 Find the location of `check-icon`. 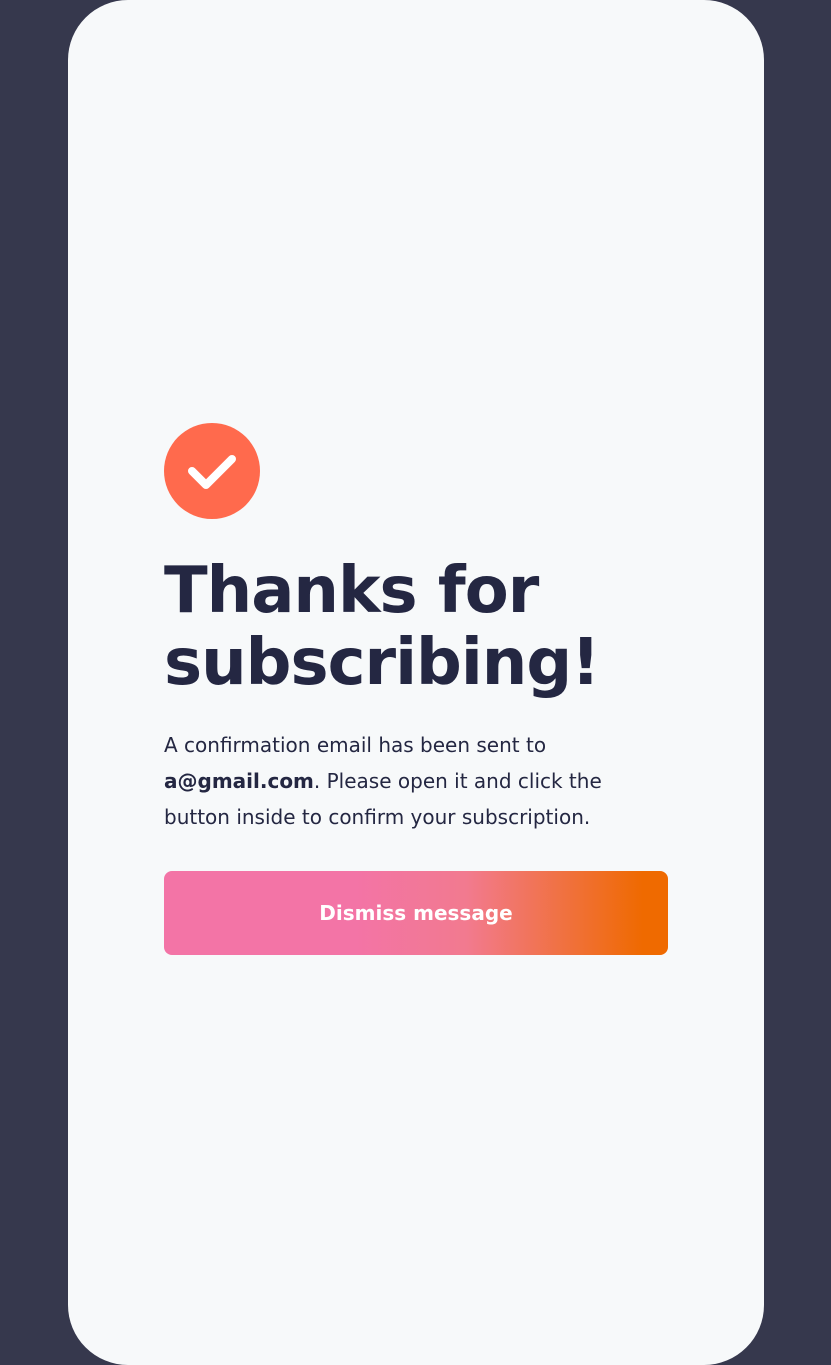

check-icon is located at coordinates (212, 472).